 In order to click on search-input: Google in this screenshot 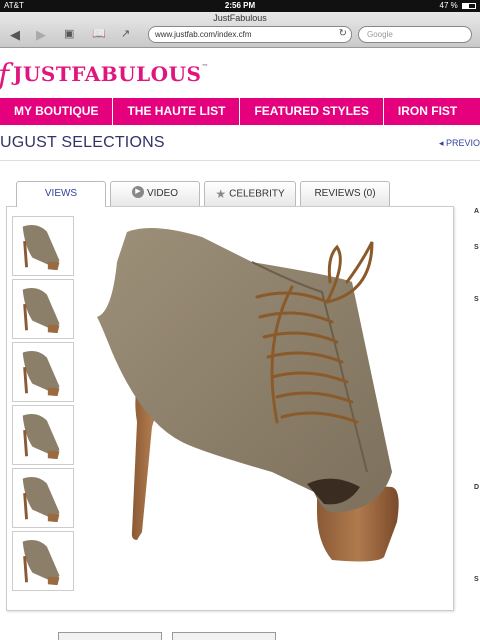, I will do `click(415, 34)`.